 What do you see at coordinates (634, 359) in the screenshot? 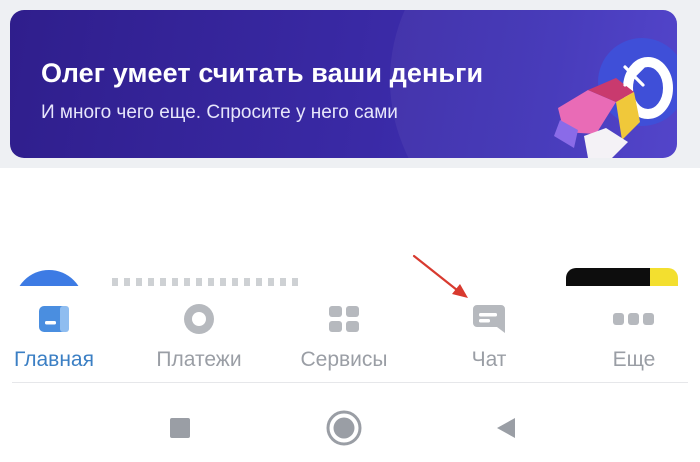
I see `tab-label: Еще` at bounding box center [634, 359].